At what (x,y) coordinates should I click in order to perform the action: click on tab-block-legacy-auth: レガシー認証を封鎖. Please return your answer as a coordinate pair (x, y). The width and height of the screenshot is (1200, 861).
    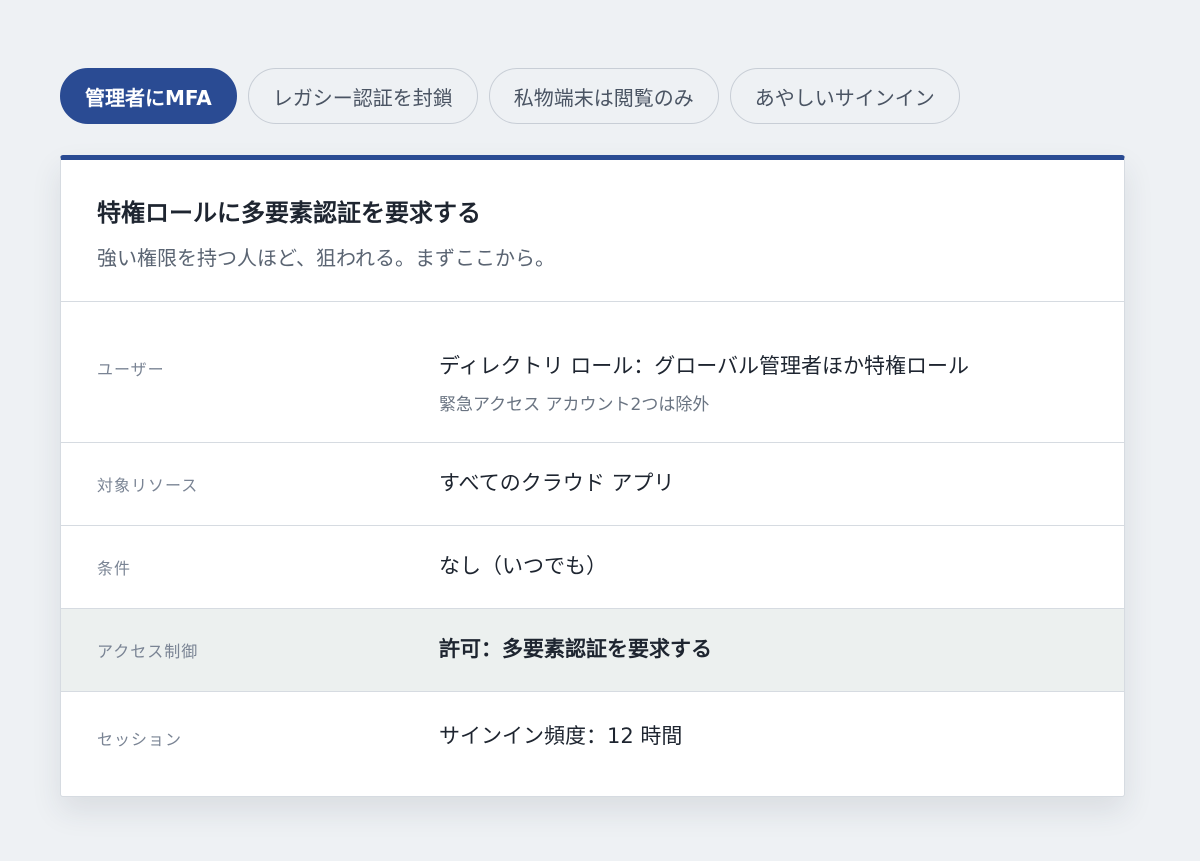
    Looking at the image, I should click on (362, 96).